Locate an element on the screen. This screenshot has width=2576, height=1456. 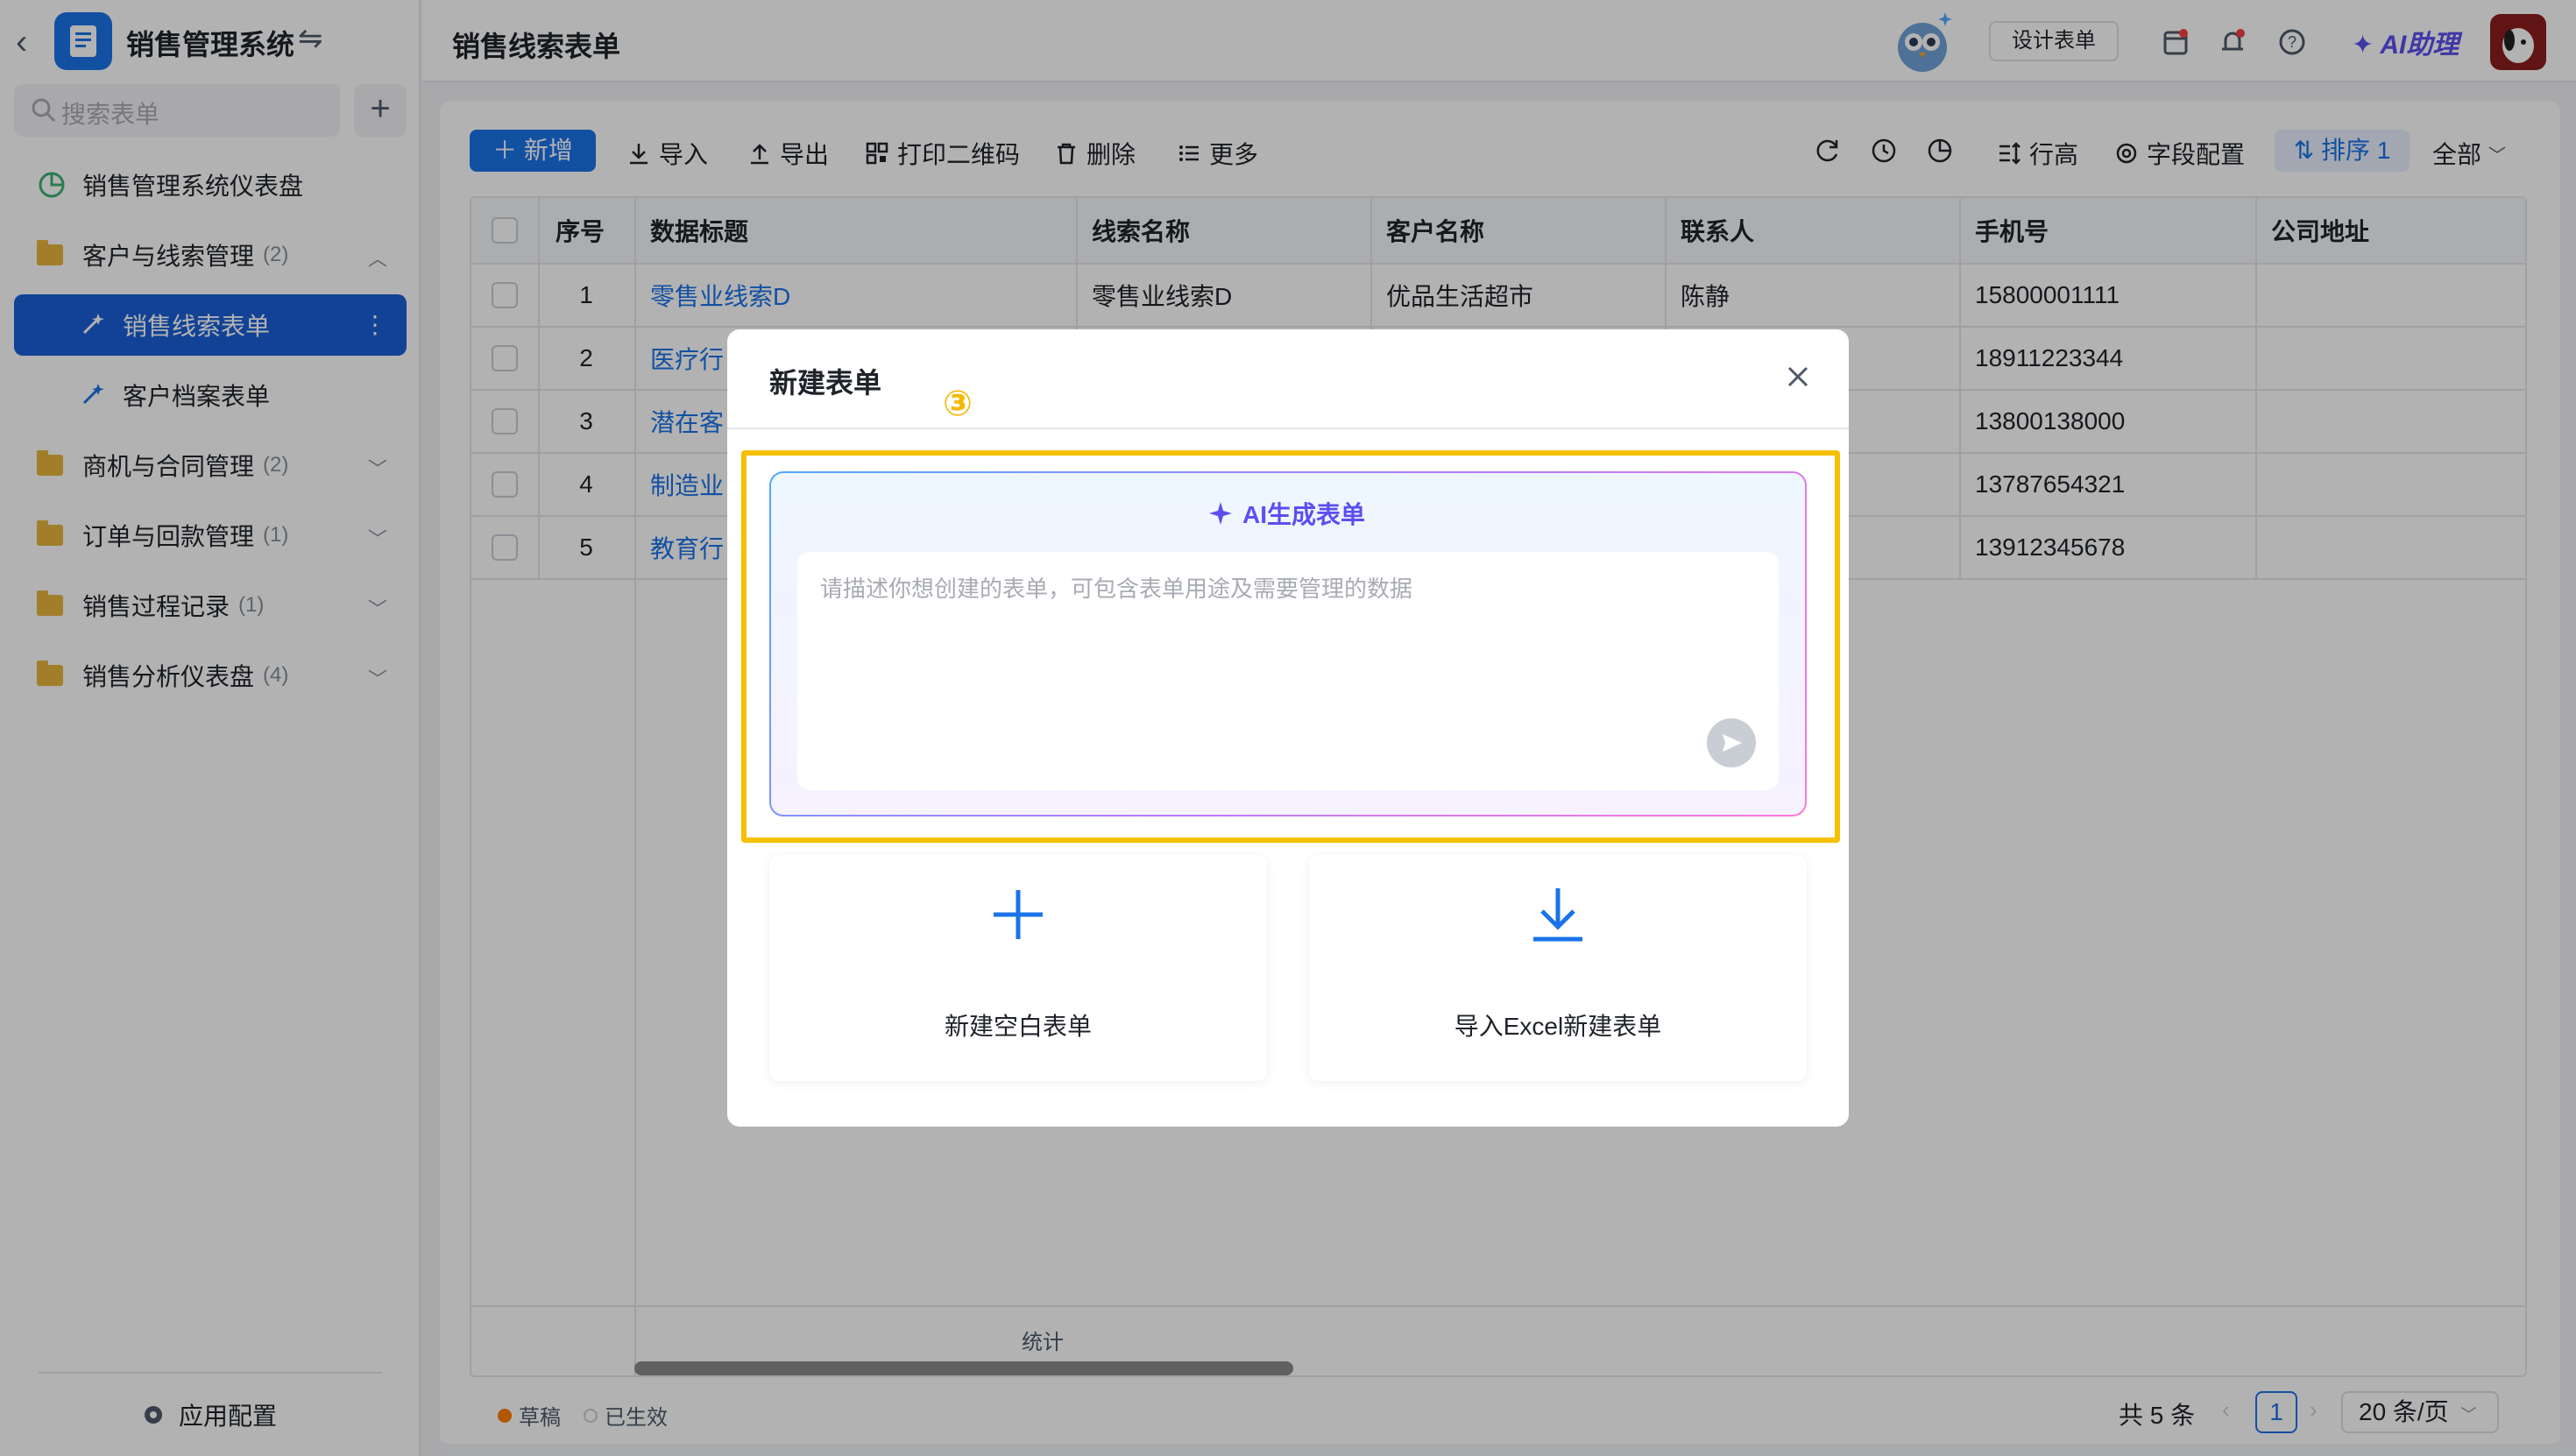
import-excel-card: 导入Excel新建表单 is located at coordinates (1558, 968).